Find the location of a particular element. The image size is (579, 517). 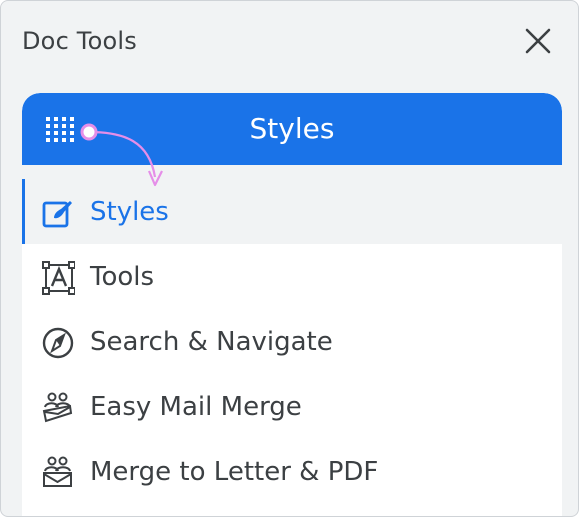

menu-item-easy-mail-merge: Easy Mail Merge is located at coordinates (292, 406).